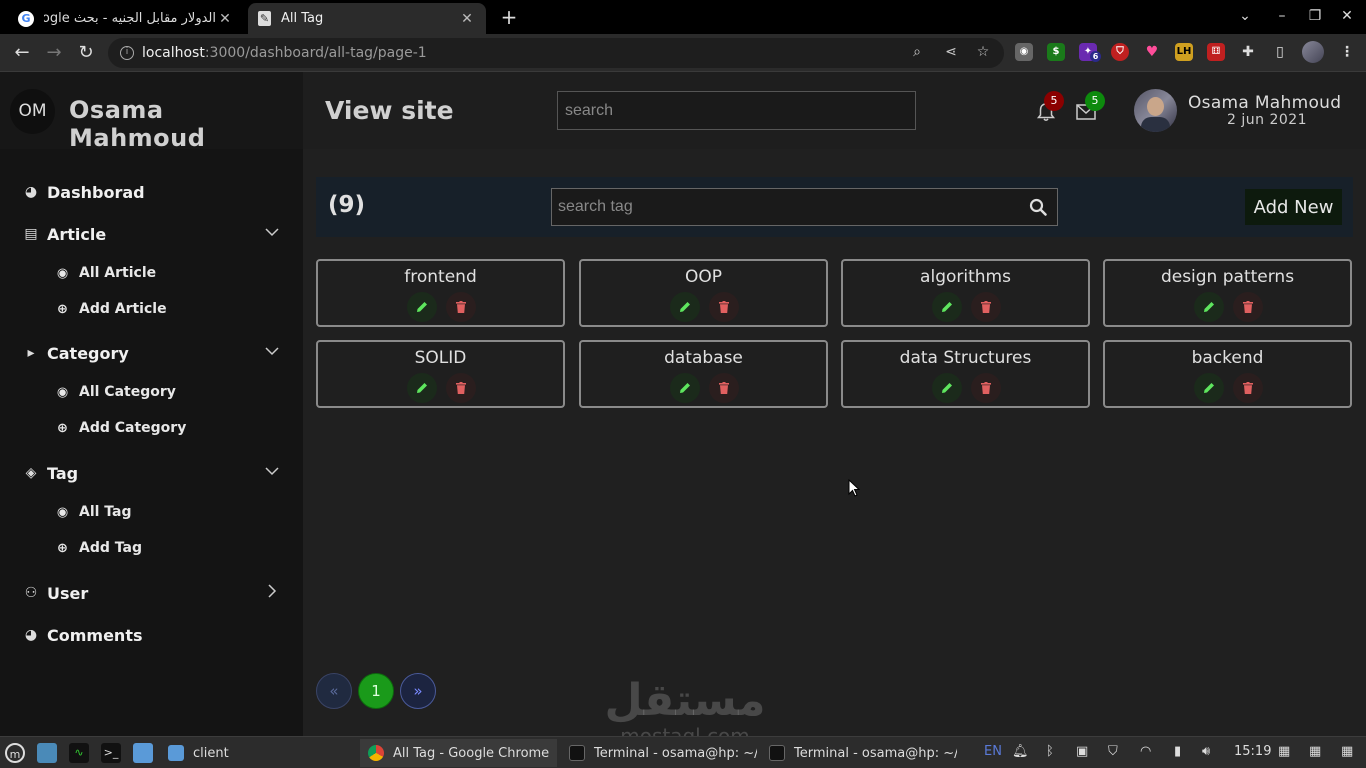 This screenshot has width=1366, height=768. What do you see at coordinates (62, 428) in the screenshot?
I see `plus-circle-icon: ⊕` at bounding box center [62, 428].